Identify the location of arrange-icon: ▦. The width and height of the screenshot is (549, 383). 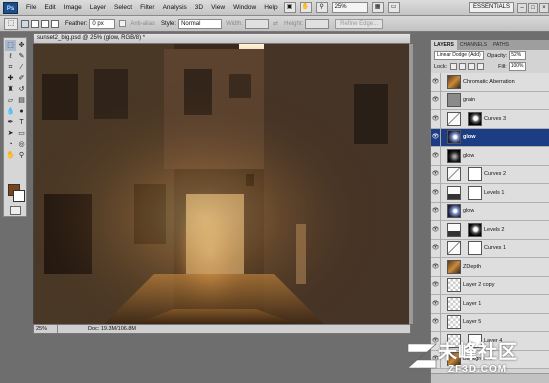
(377, 7).